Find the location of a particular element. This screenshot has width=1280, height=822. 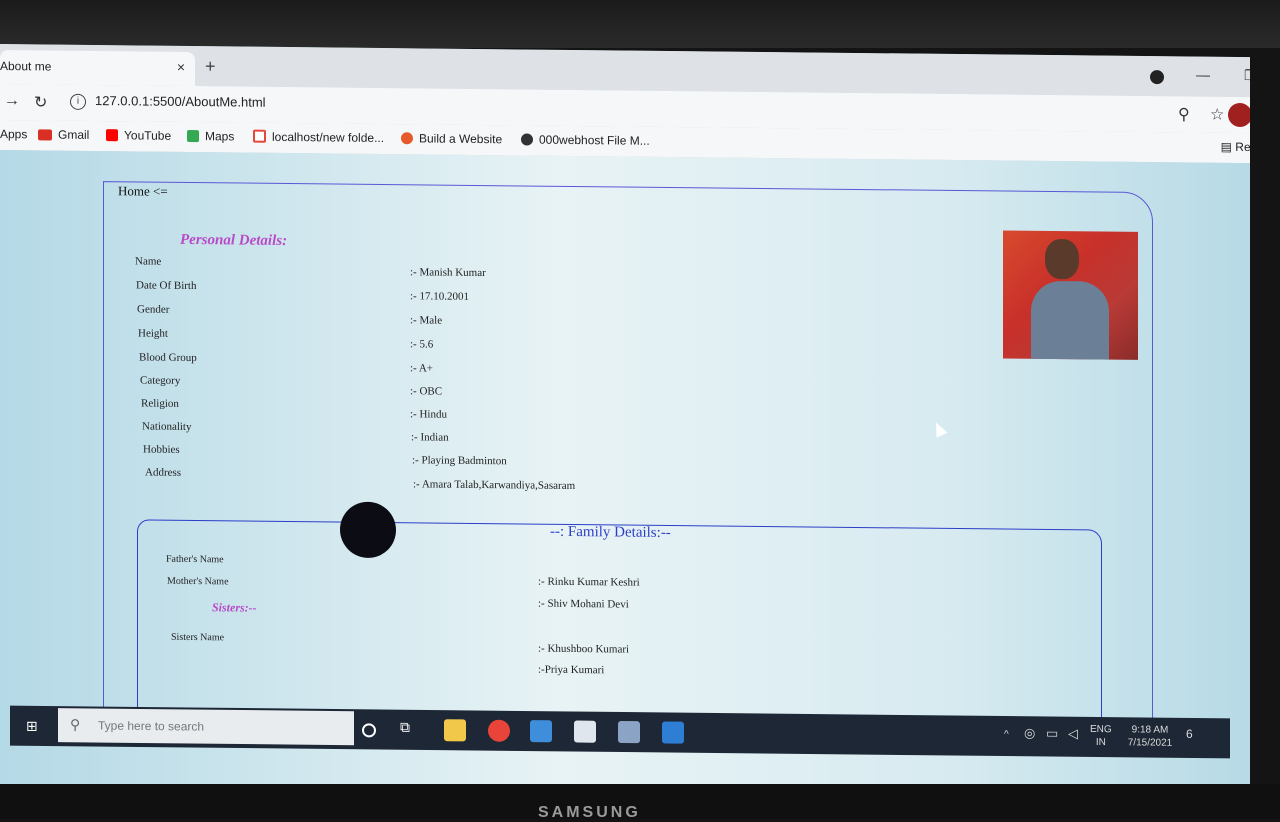

value-gender: :- Male is located at coordinates (426, 320).